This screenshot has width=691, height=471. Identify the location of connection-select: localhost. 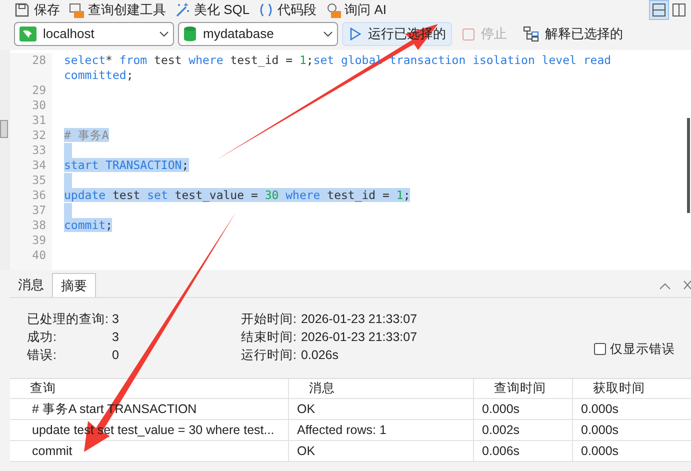
(94, 34).